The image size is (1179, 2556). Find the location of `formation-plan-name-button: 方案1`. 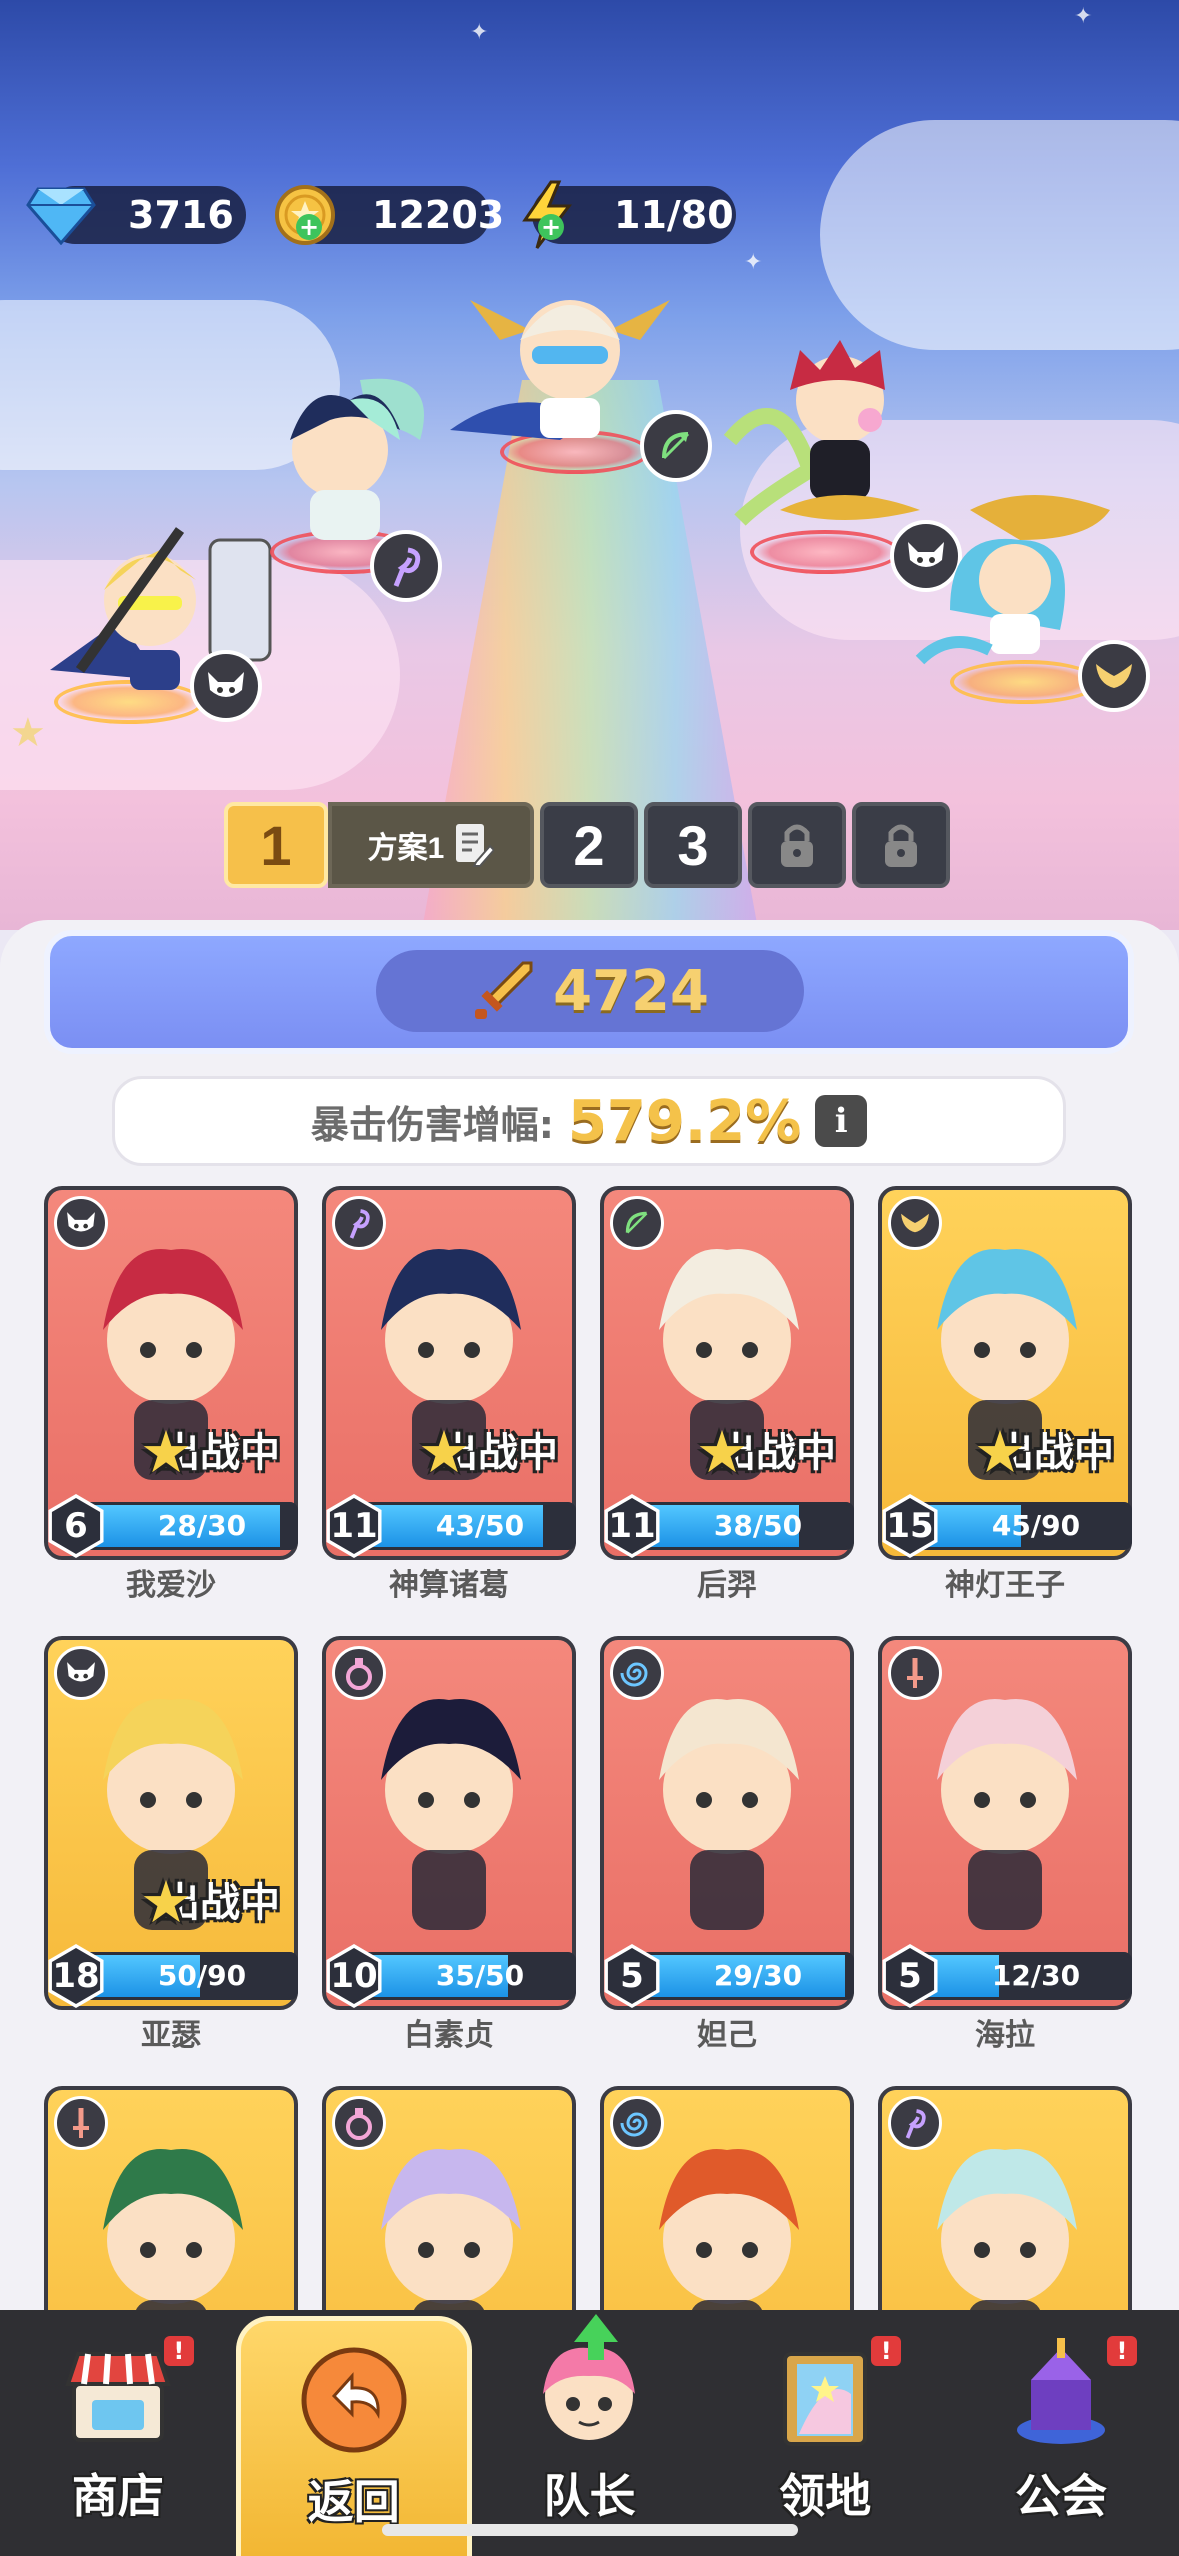

formation-plan-name-button: 方案1 is located at coordinates (431, 845).